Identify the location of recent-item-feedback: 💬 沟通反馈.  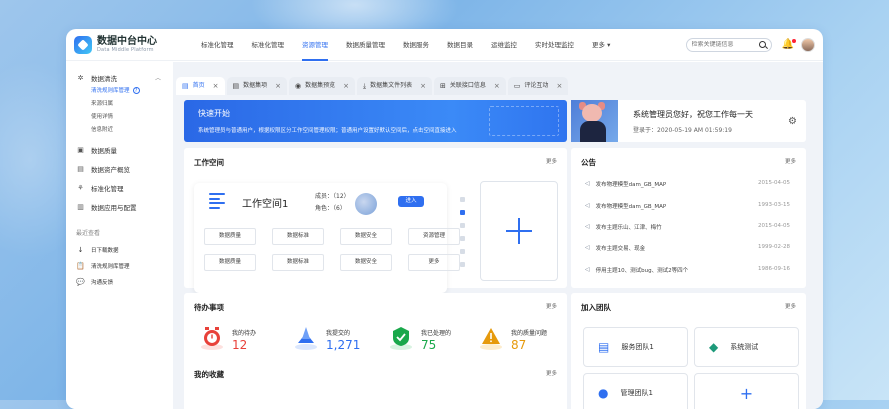
(119, 282).